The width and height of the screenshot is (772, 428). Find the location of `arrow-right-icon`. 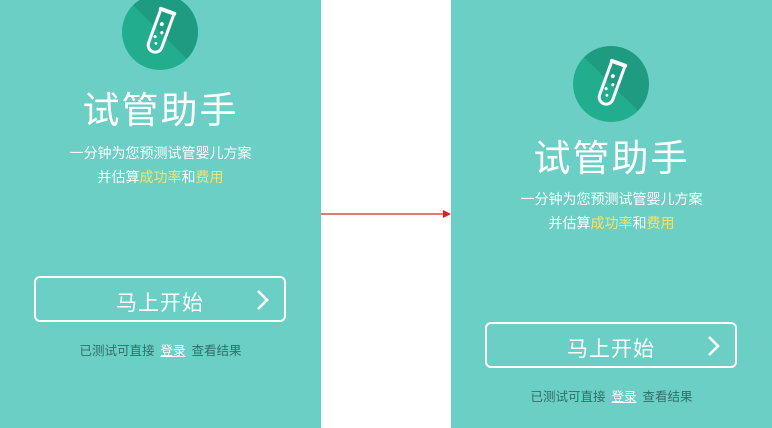

arrow-right-icon is located at coordinates (386, 214).